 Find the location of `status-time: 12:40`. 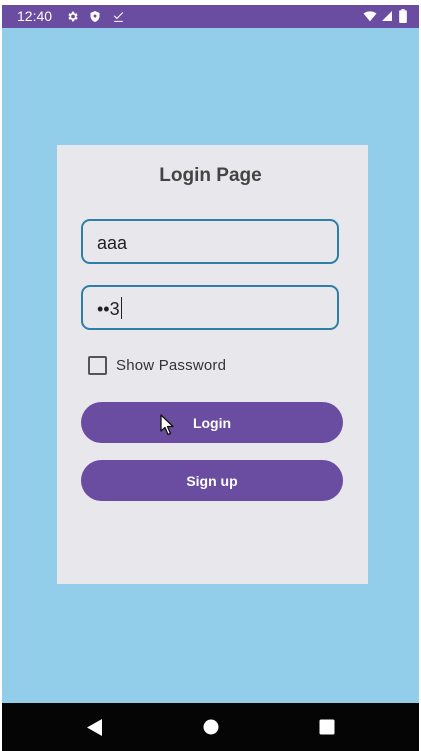

status-time: 12:40 is located at coordinates (35, 16).